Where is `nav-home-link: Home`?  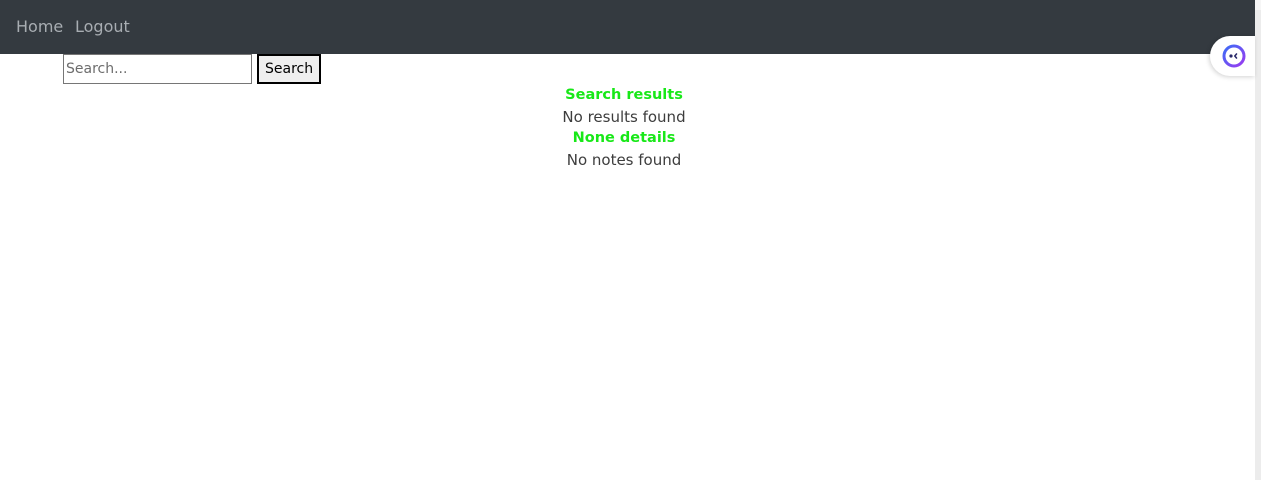 nav-home-link: Home is located at coordinates (39, 27).